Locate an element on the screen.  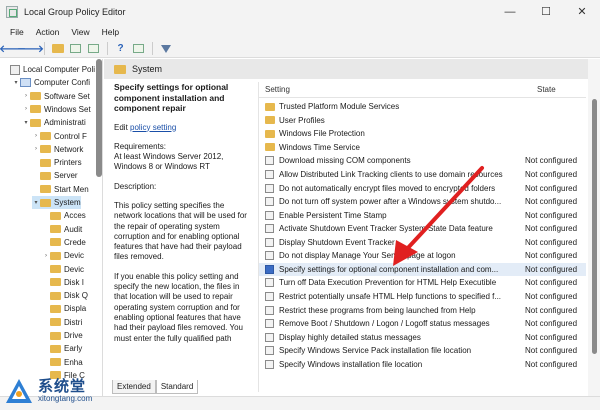
tree-item: Crede is located at coordinates (64, 242).